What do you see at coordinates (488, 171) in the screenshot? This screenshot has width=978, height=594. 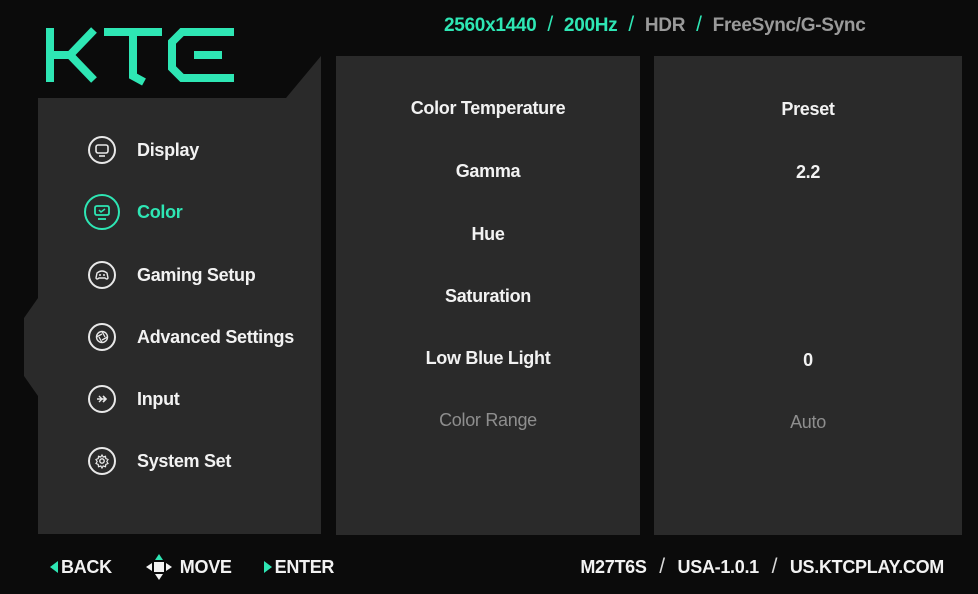 I see `setting-gamma: Gamma` at bounding box center [488, 171].